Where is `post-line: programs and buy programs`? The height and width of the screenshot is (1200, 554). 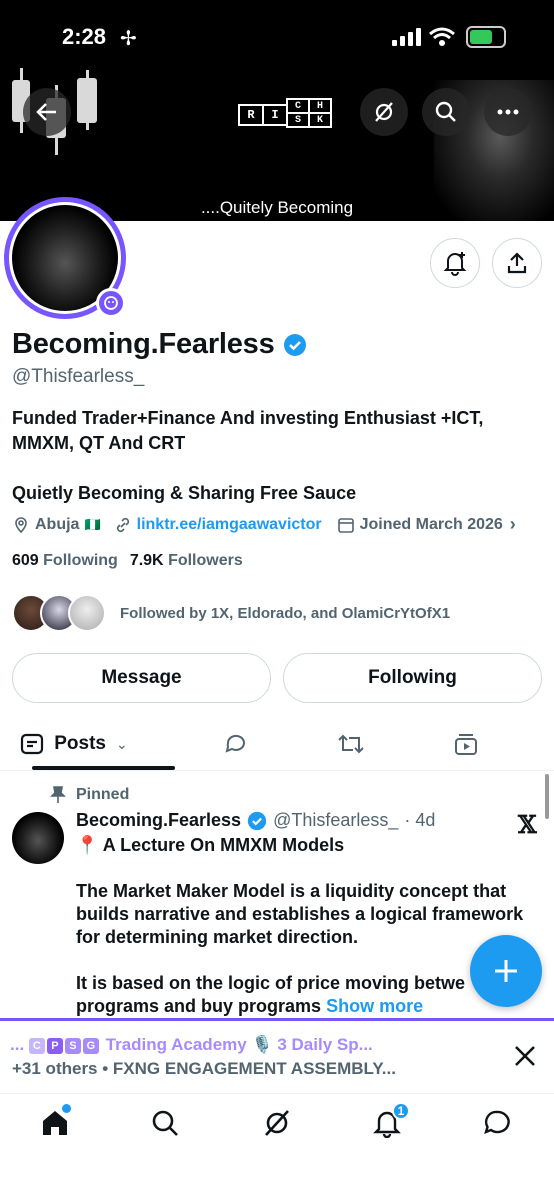
post-line: programs and buy programs is located at coordinates (199, 1006).